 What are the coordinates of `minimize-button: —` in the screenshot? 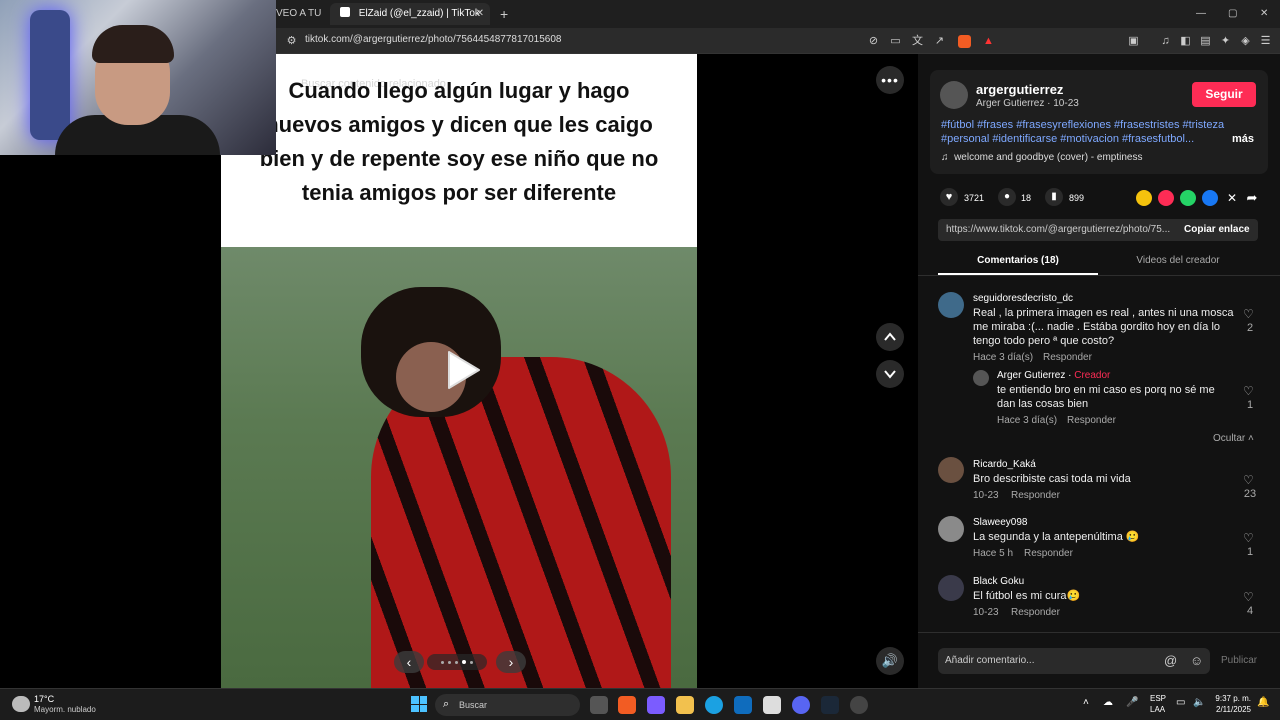 It's located at (1201, 14).